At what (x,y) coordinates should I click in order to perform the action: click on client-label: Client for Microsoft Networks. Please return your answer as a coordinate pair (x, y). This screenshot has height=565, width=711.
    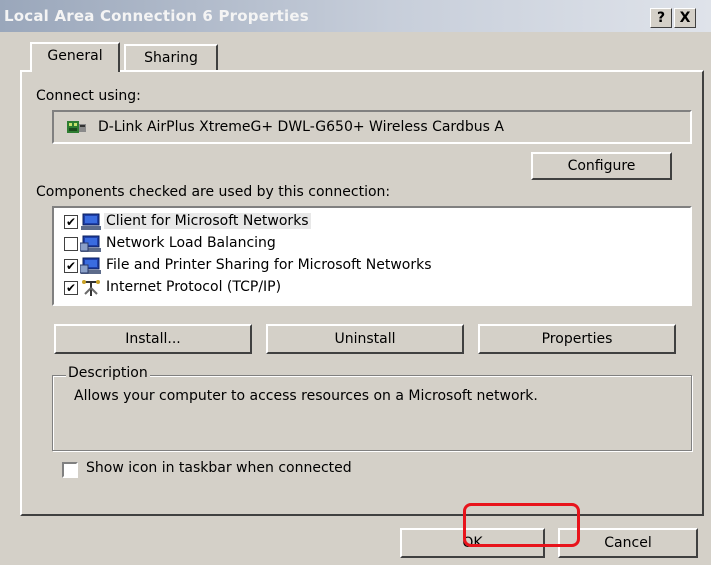
    Looking at the image, I should click on (207, 221).